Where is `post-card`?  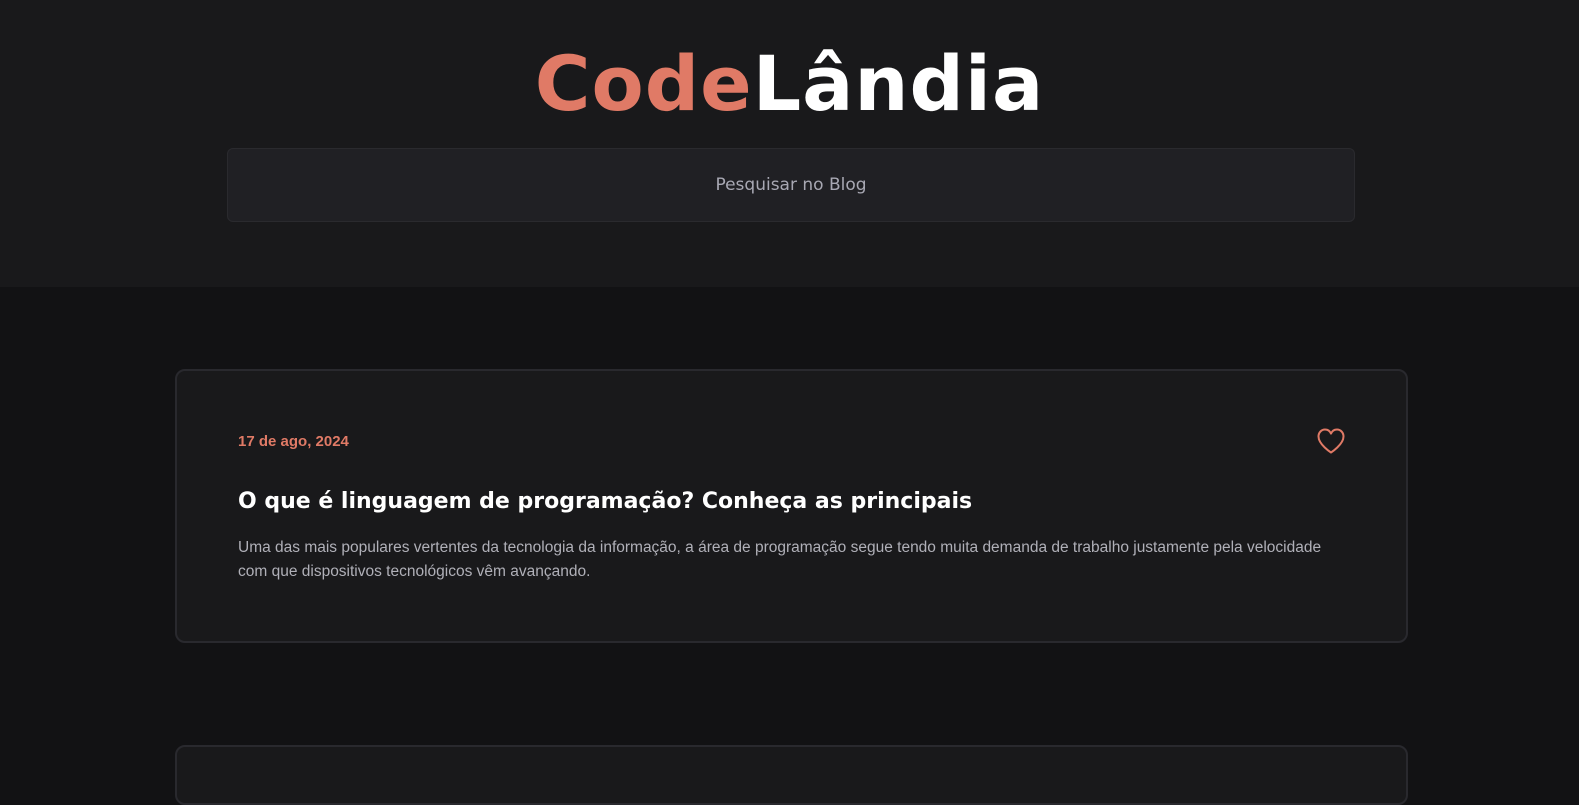
post-card is located at coordinates (791, 775).